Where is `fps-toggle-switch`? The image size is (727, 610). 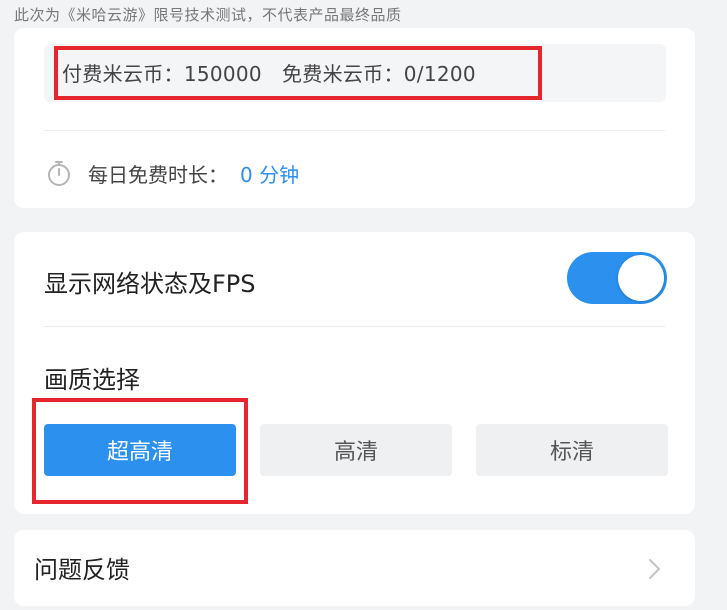 fps-toggle-switch is located at coordinates (617, 278).